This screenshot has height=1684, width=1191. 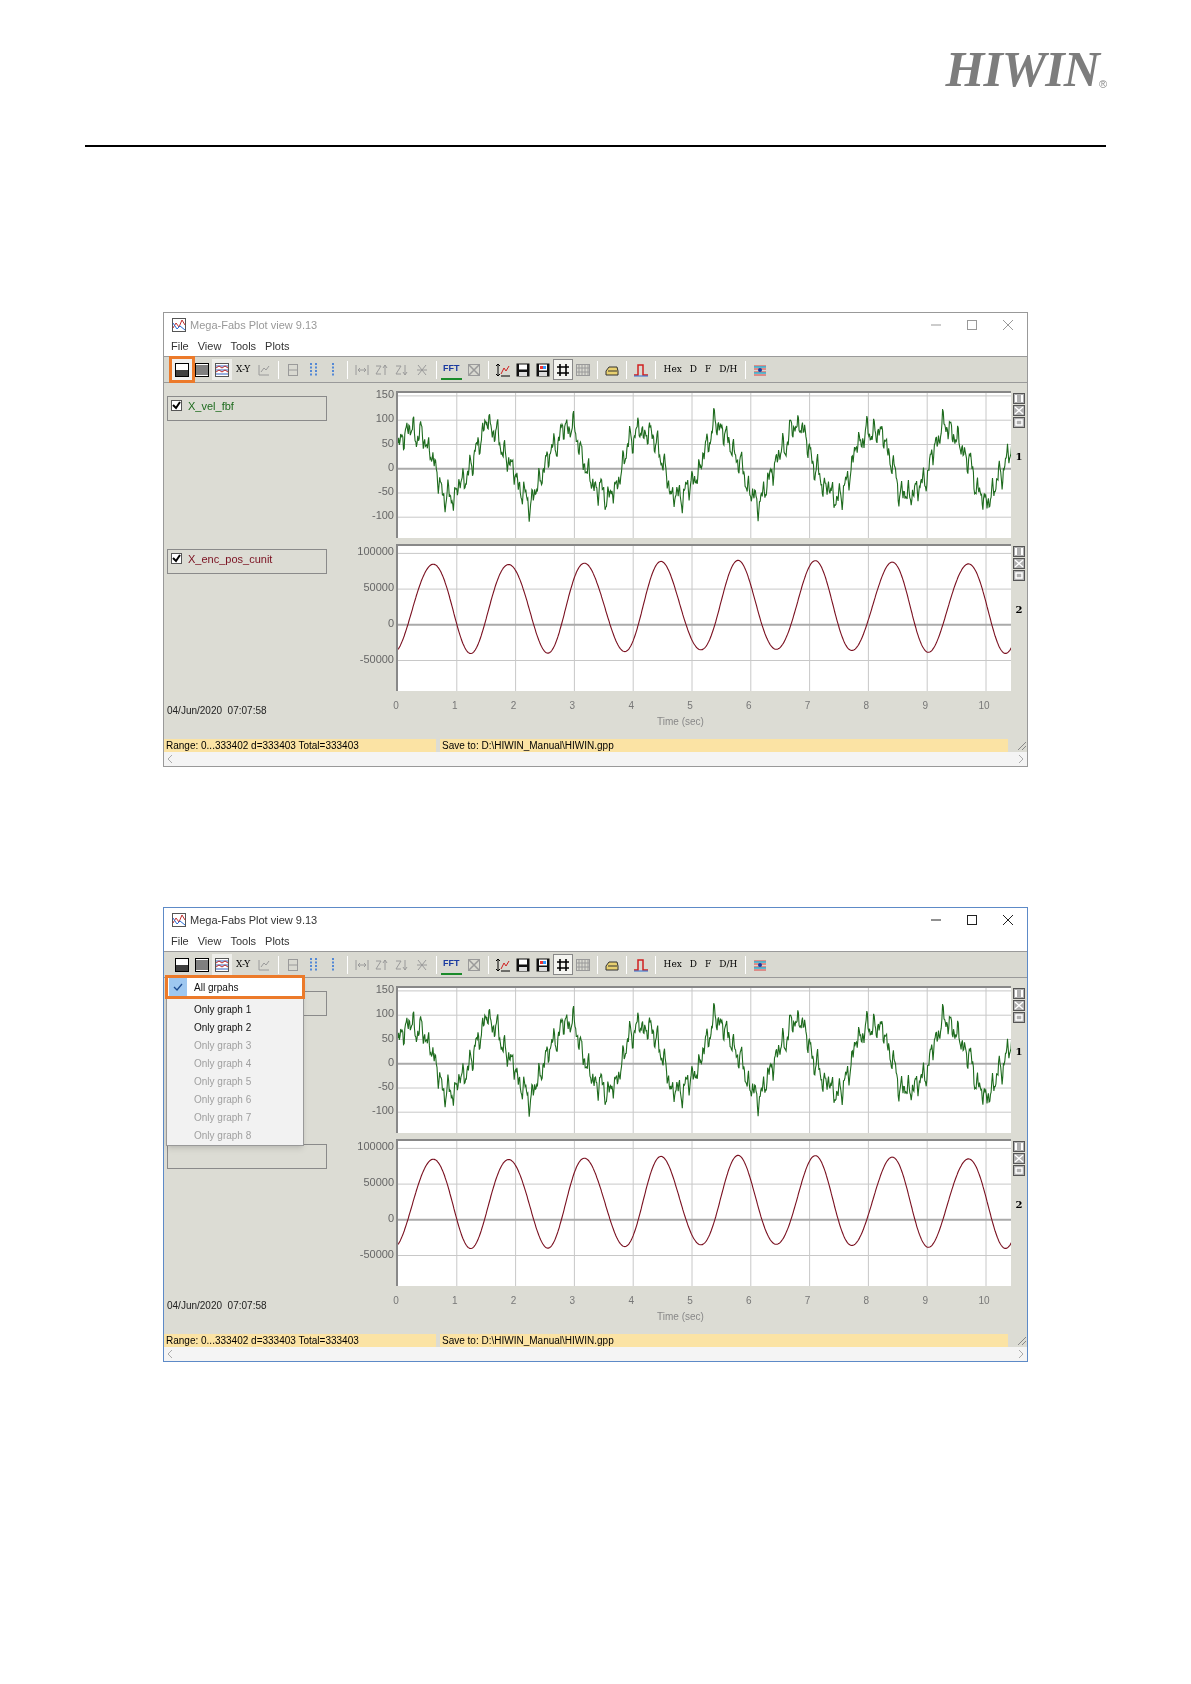 I want to click on double-cursor-icon, so click(x=313, y=369).